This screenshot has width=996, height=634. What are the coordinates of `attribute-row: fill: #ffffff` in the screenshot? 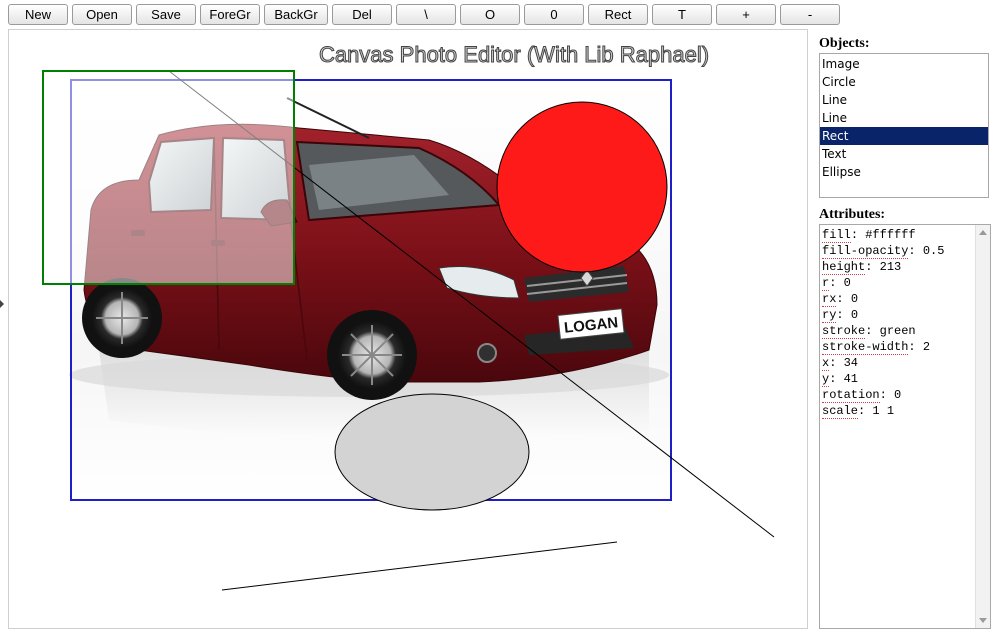 It's located at (869, 235).